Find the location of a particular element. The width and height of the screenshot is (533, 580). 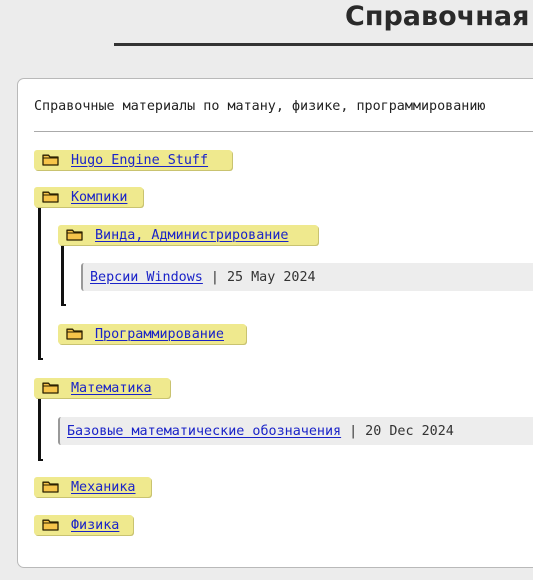

folder-mechanics: Механика is located at coordinates (92, 487).